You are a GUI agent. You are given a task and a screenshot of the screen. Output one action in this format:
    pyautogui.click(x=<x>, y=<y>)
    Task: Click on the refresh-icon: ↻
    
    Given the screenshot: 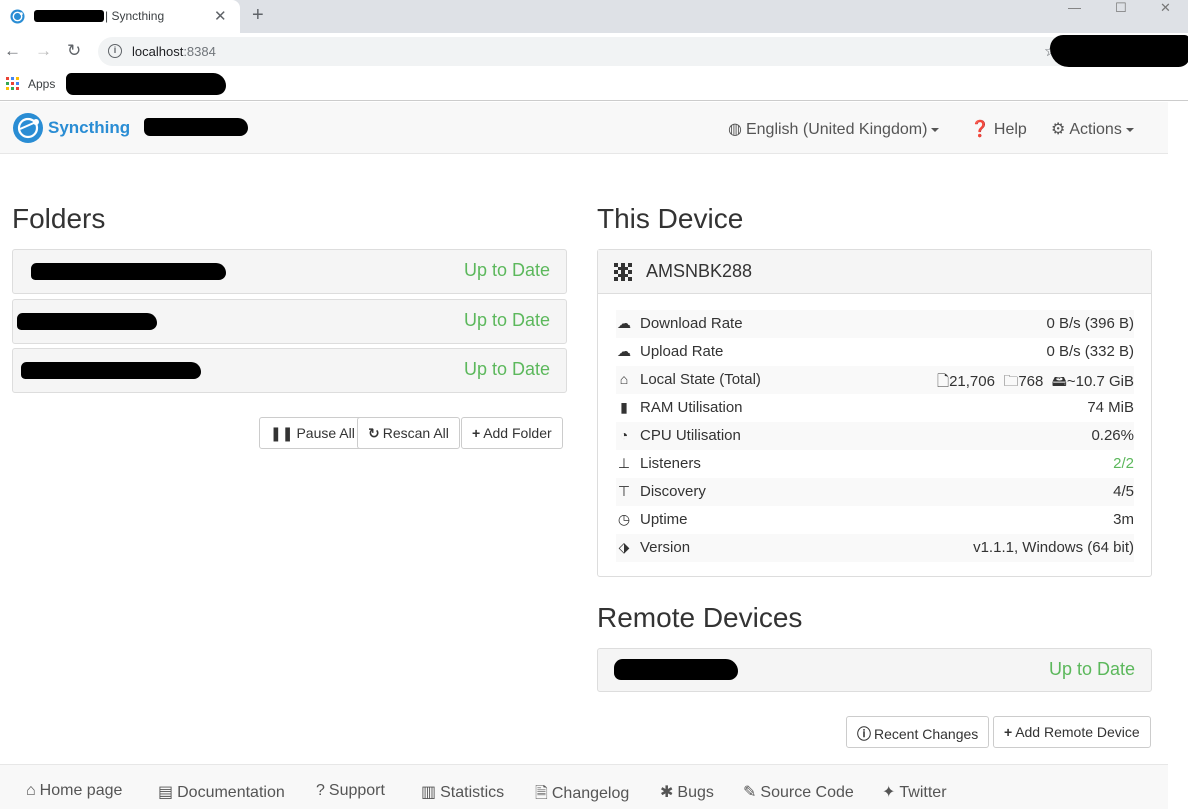 What is the action you would take?
    pyautogui.click(x=374, y=433)
    